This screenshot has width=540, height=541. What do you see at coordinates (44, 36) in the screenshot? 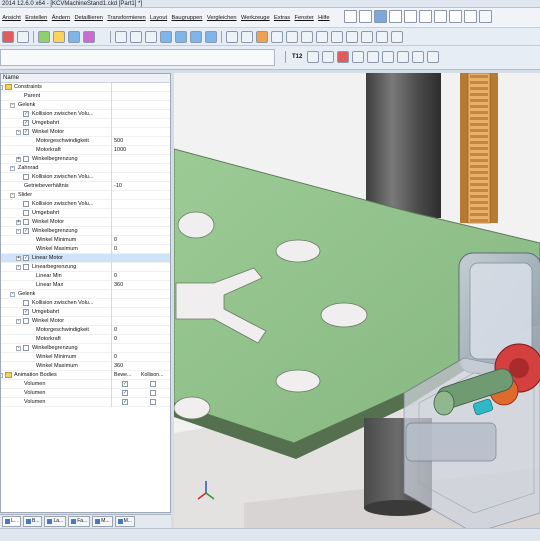
I see `select-icon` at bounding box center [44, 36].